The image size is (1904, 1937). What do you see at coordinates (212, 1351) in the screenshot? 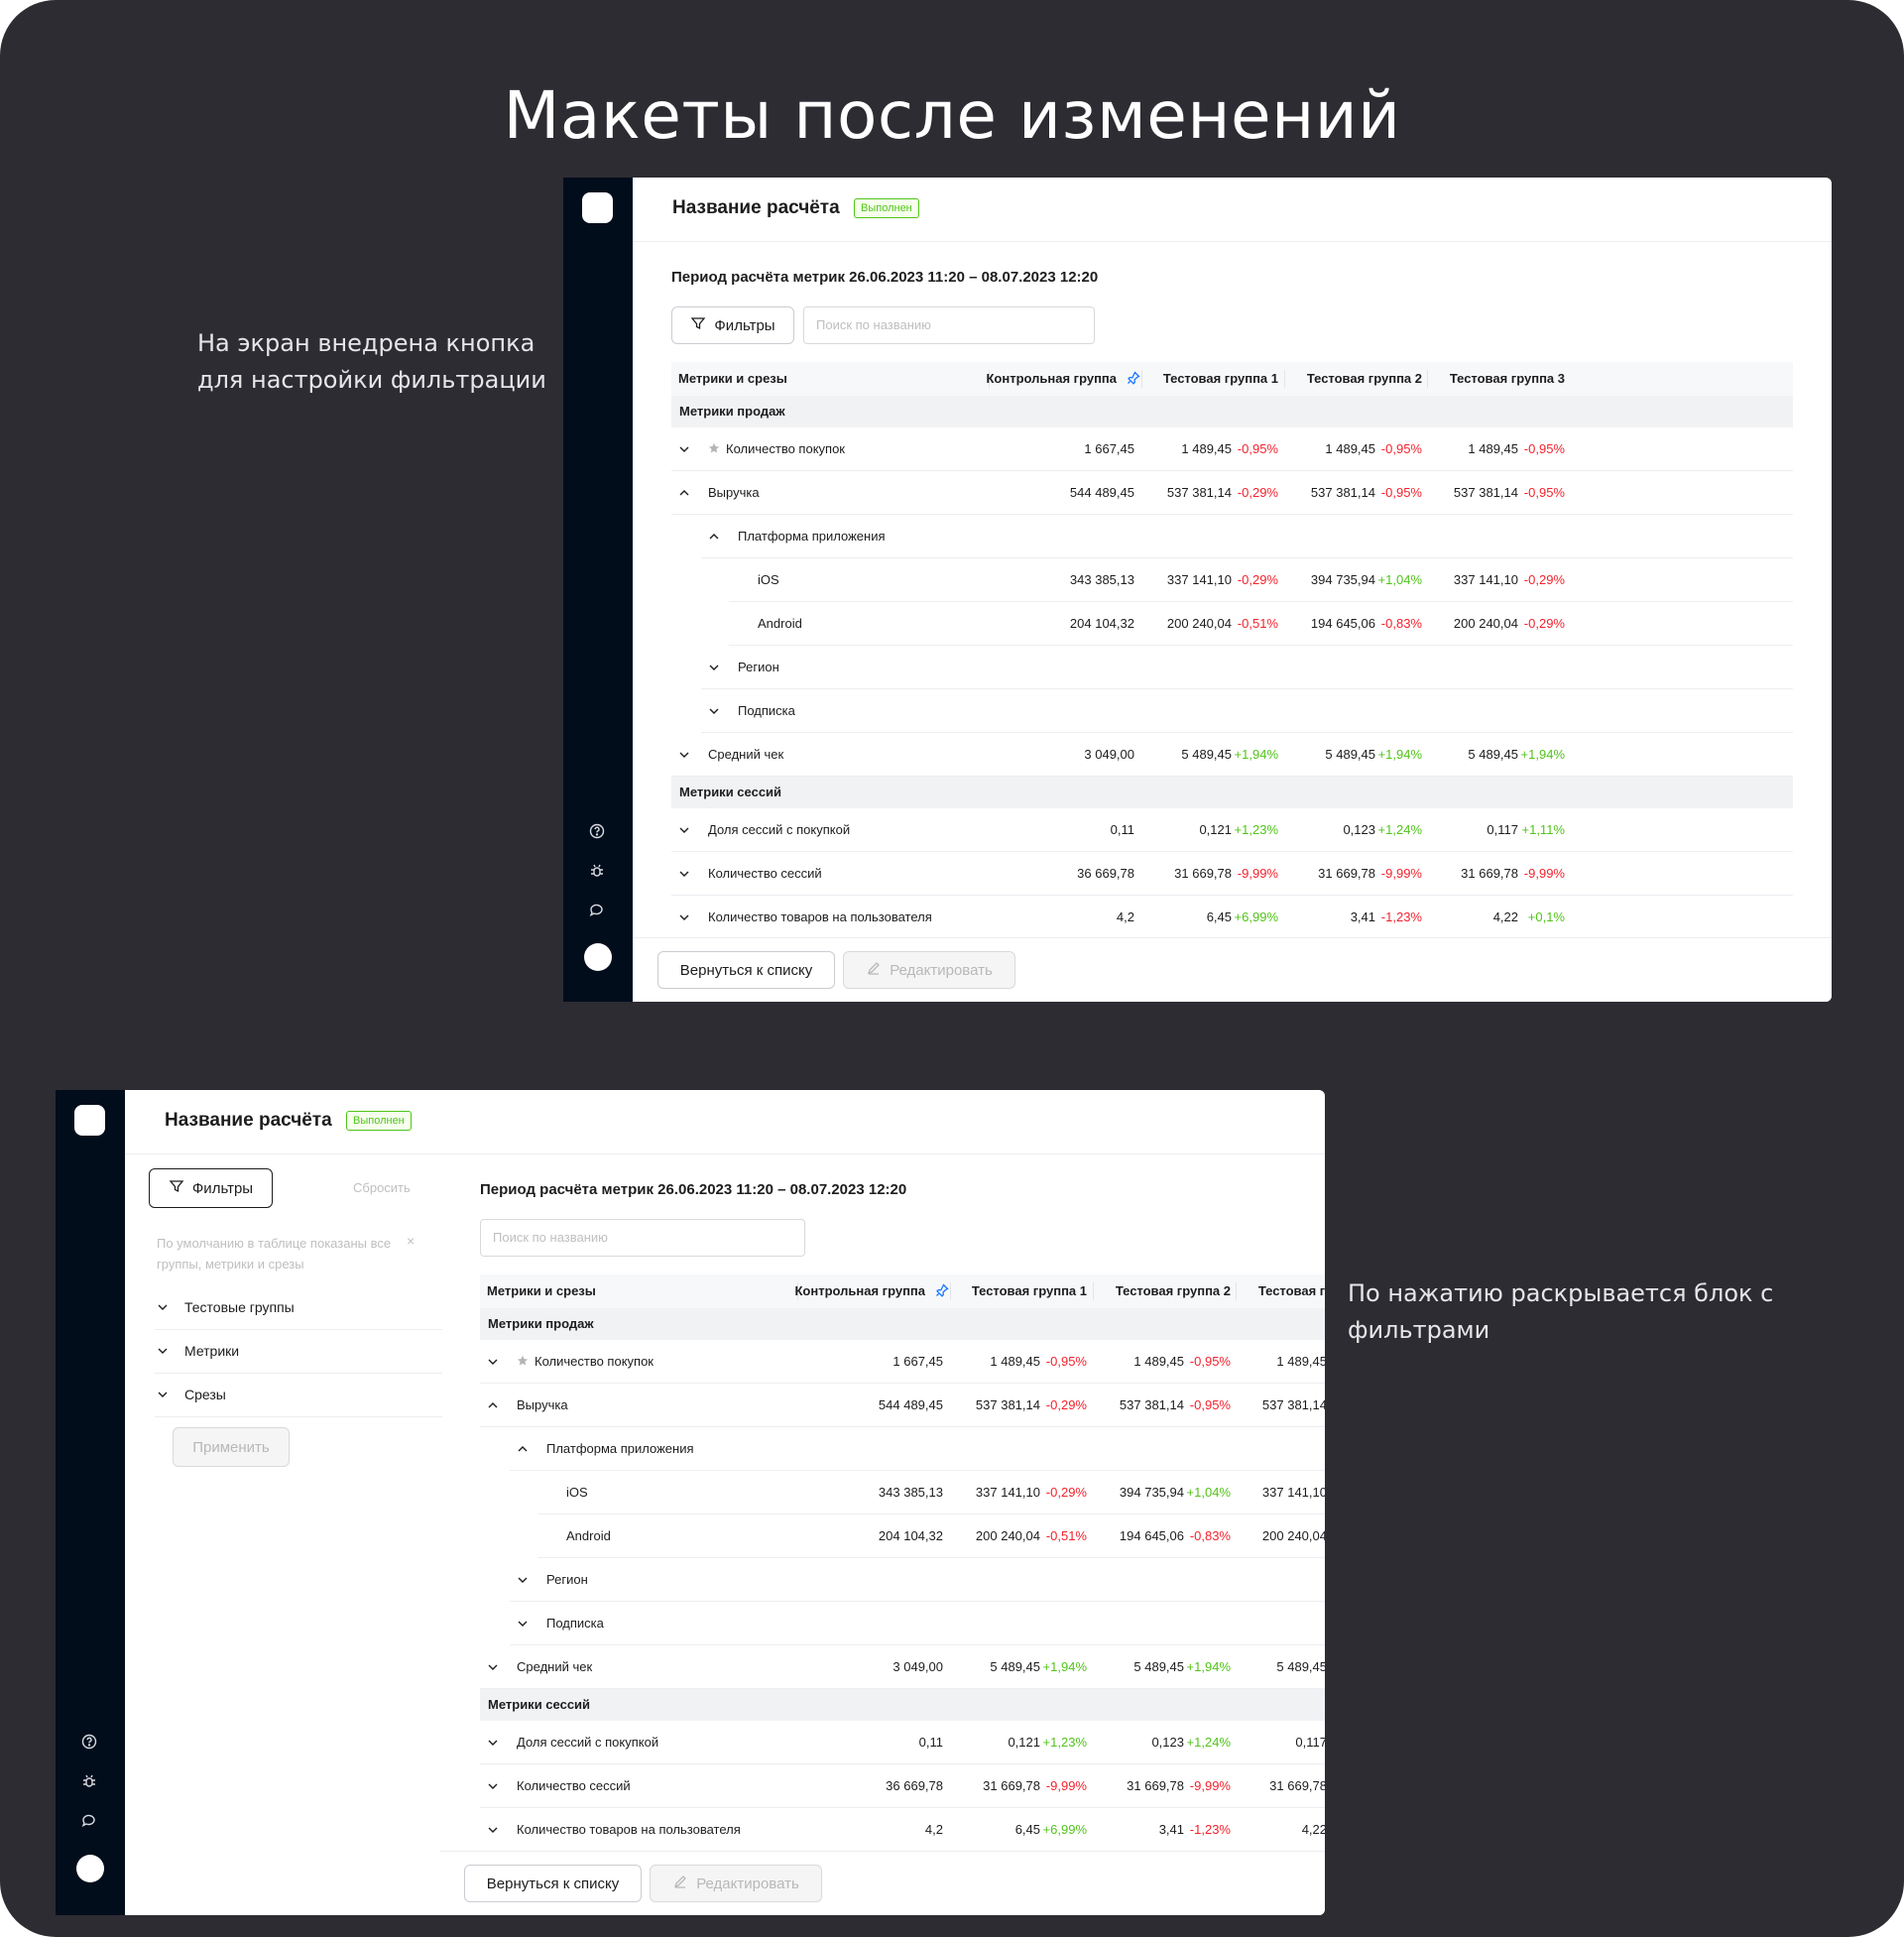
I see `filter-group-label: Метрики` at bounding box center [212, 1351].